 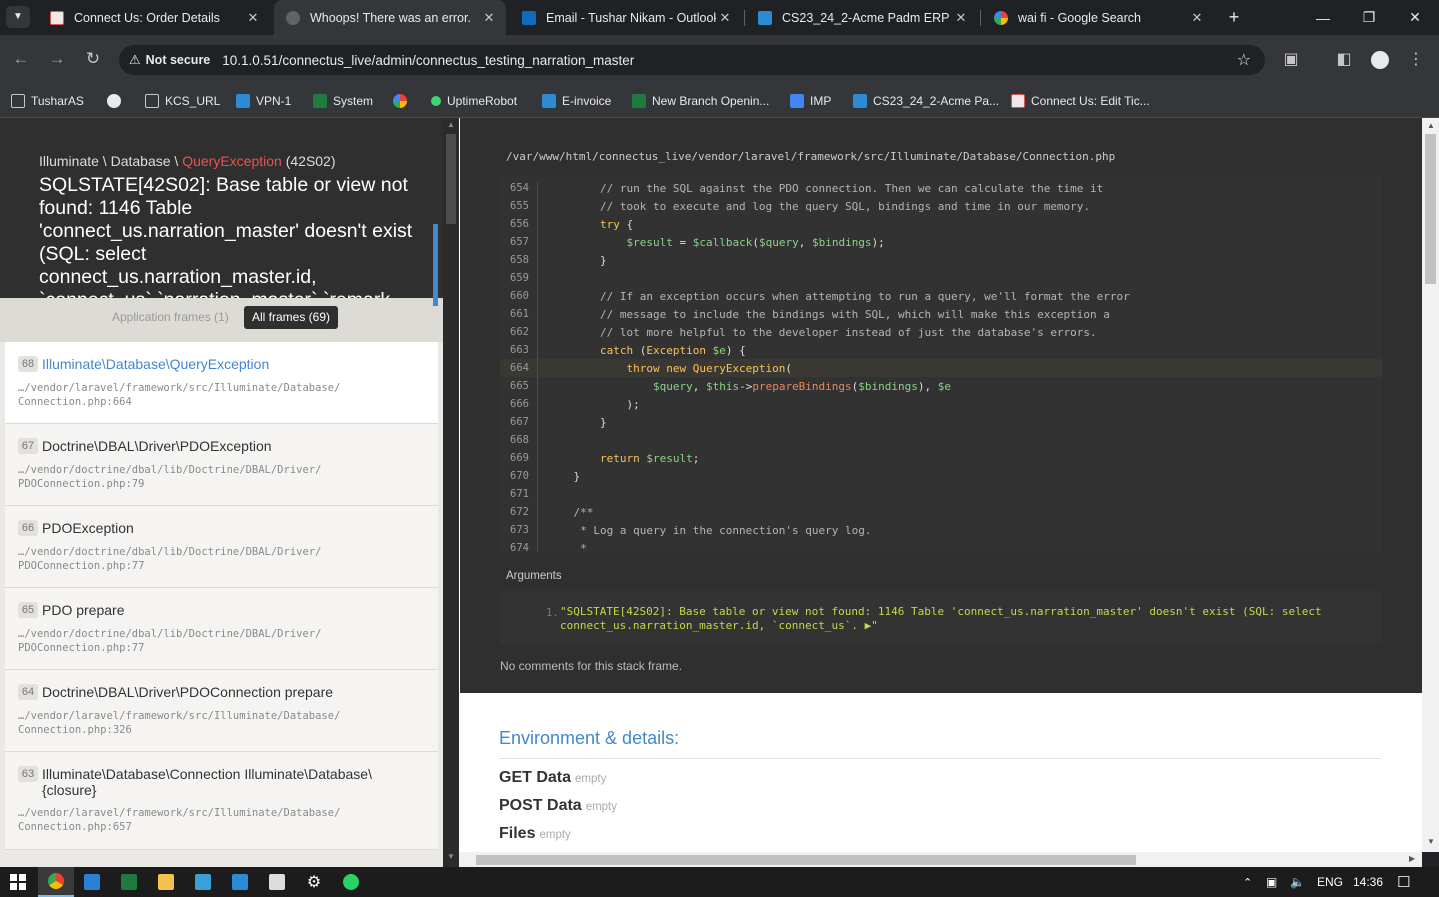 I want to click on bookmark-vpn-1: VPN-1, so click(x=263, y=101).